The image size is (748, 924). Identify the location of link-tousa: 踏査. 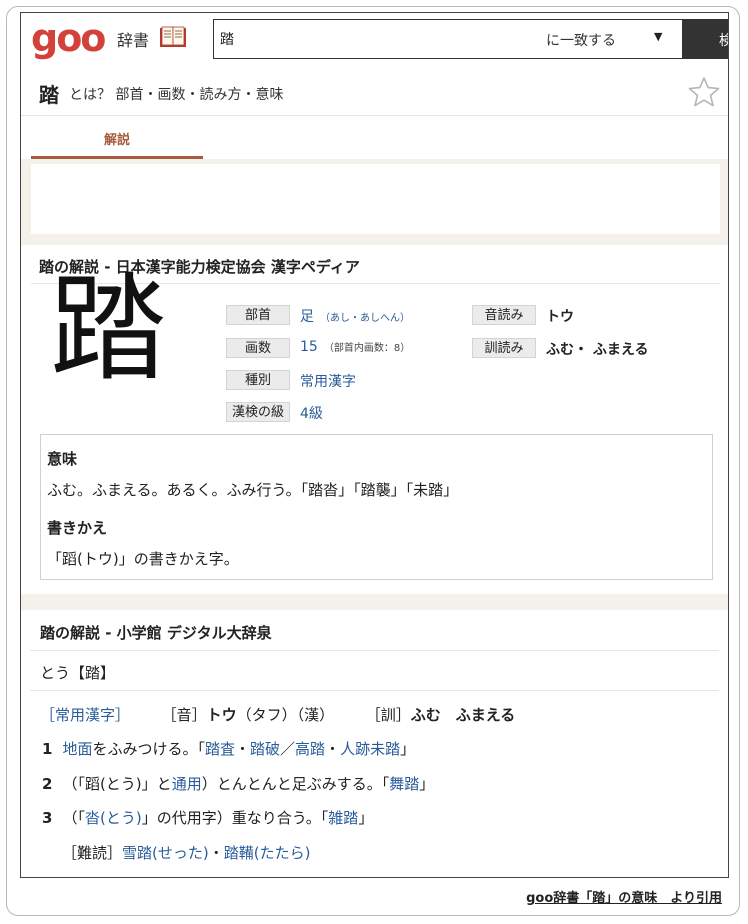
(220, 749).